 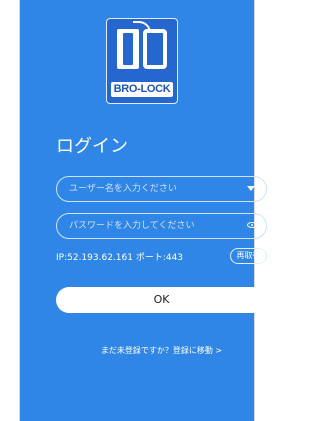 What do you see at coordinates (161, 350) in the screenshot?
I see `register-link: まだ未登録ですか？登録に移動 >` at bounding box center [161, 350].